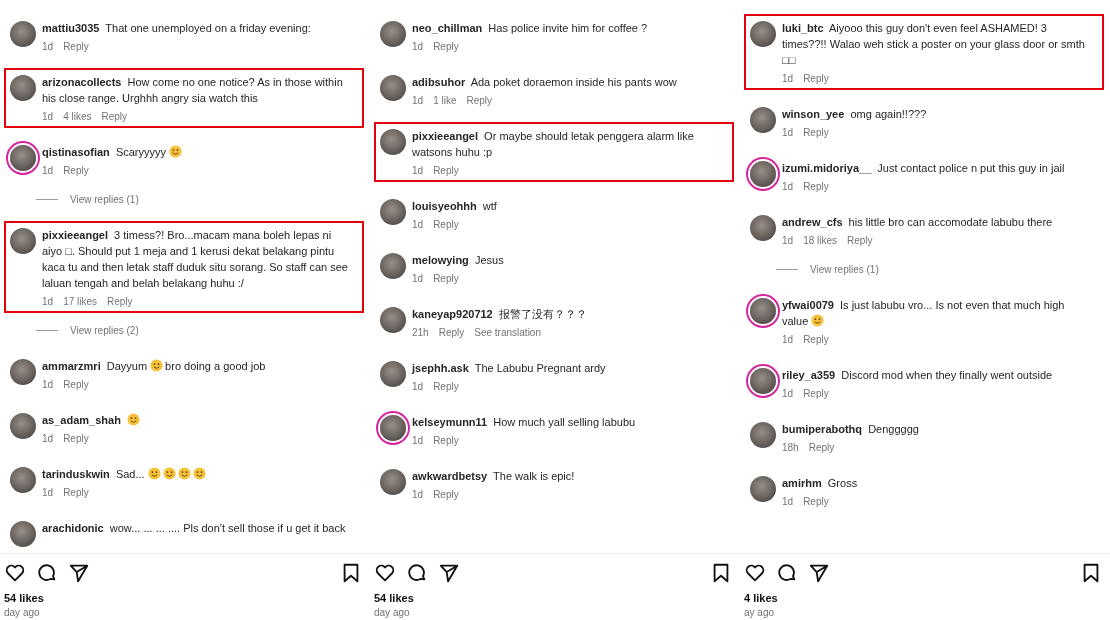  I want to click on like-count: 18 likes, so click(820, 240).